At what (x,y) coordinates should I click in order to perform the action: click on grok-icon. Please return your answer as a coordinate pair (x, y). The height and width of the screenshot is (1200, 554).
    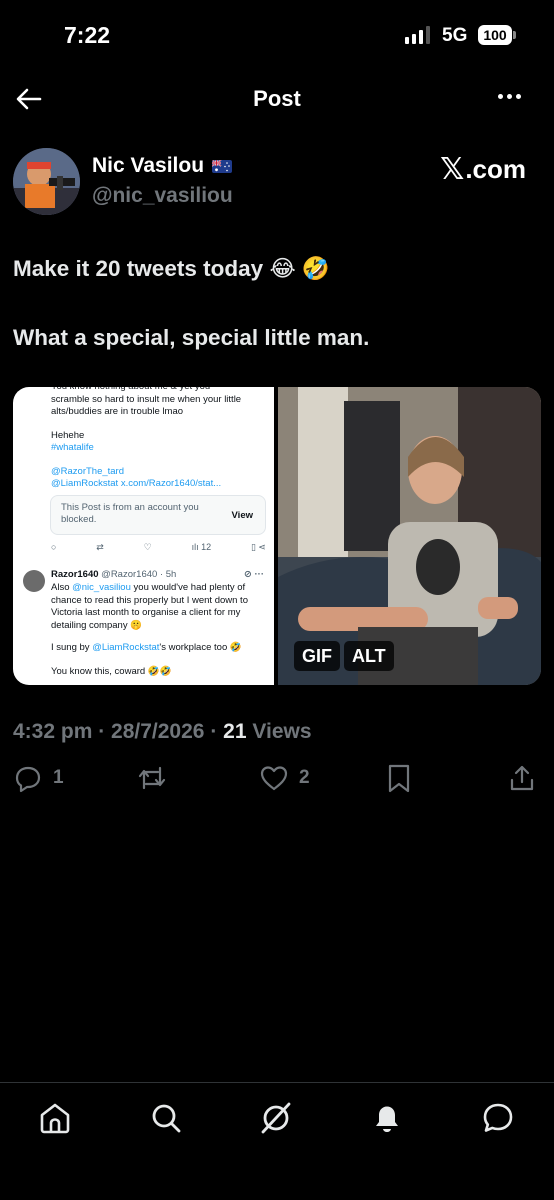
    Looking at the image, I should click on (276, 1118).